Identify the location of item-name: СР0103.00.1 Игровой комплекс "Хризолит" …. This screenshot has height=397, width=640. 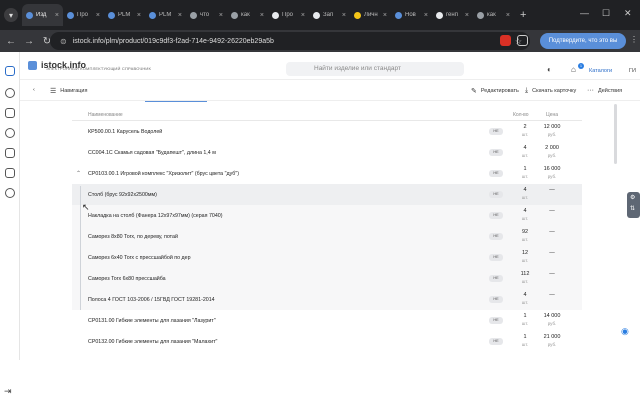
(163, 174).